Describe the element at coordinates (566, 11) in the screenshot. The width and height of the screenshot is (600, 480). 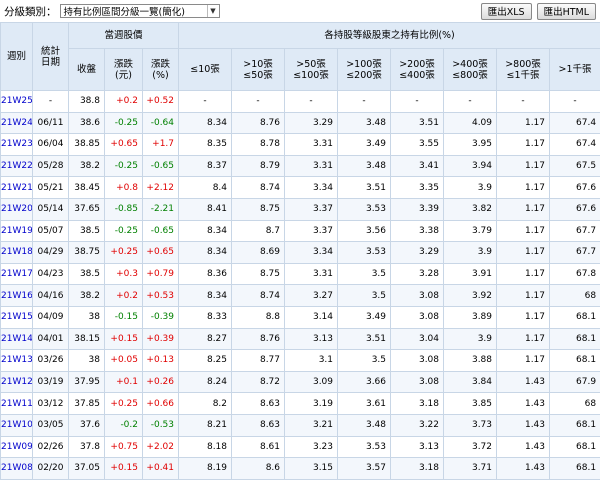
I see `export-html-button: 匯出HTML` at that location.